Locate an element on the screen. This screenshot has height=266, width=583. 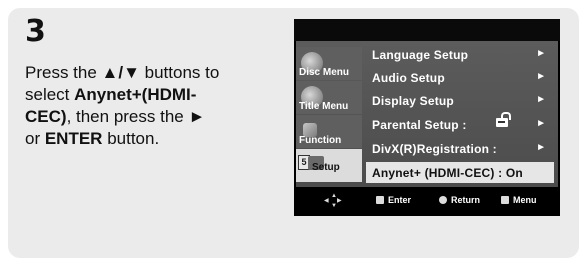
menu-label: Anynet+ (HDMI-CEC) : On is located at coordinates (447, 173).